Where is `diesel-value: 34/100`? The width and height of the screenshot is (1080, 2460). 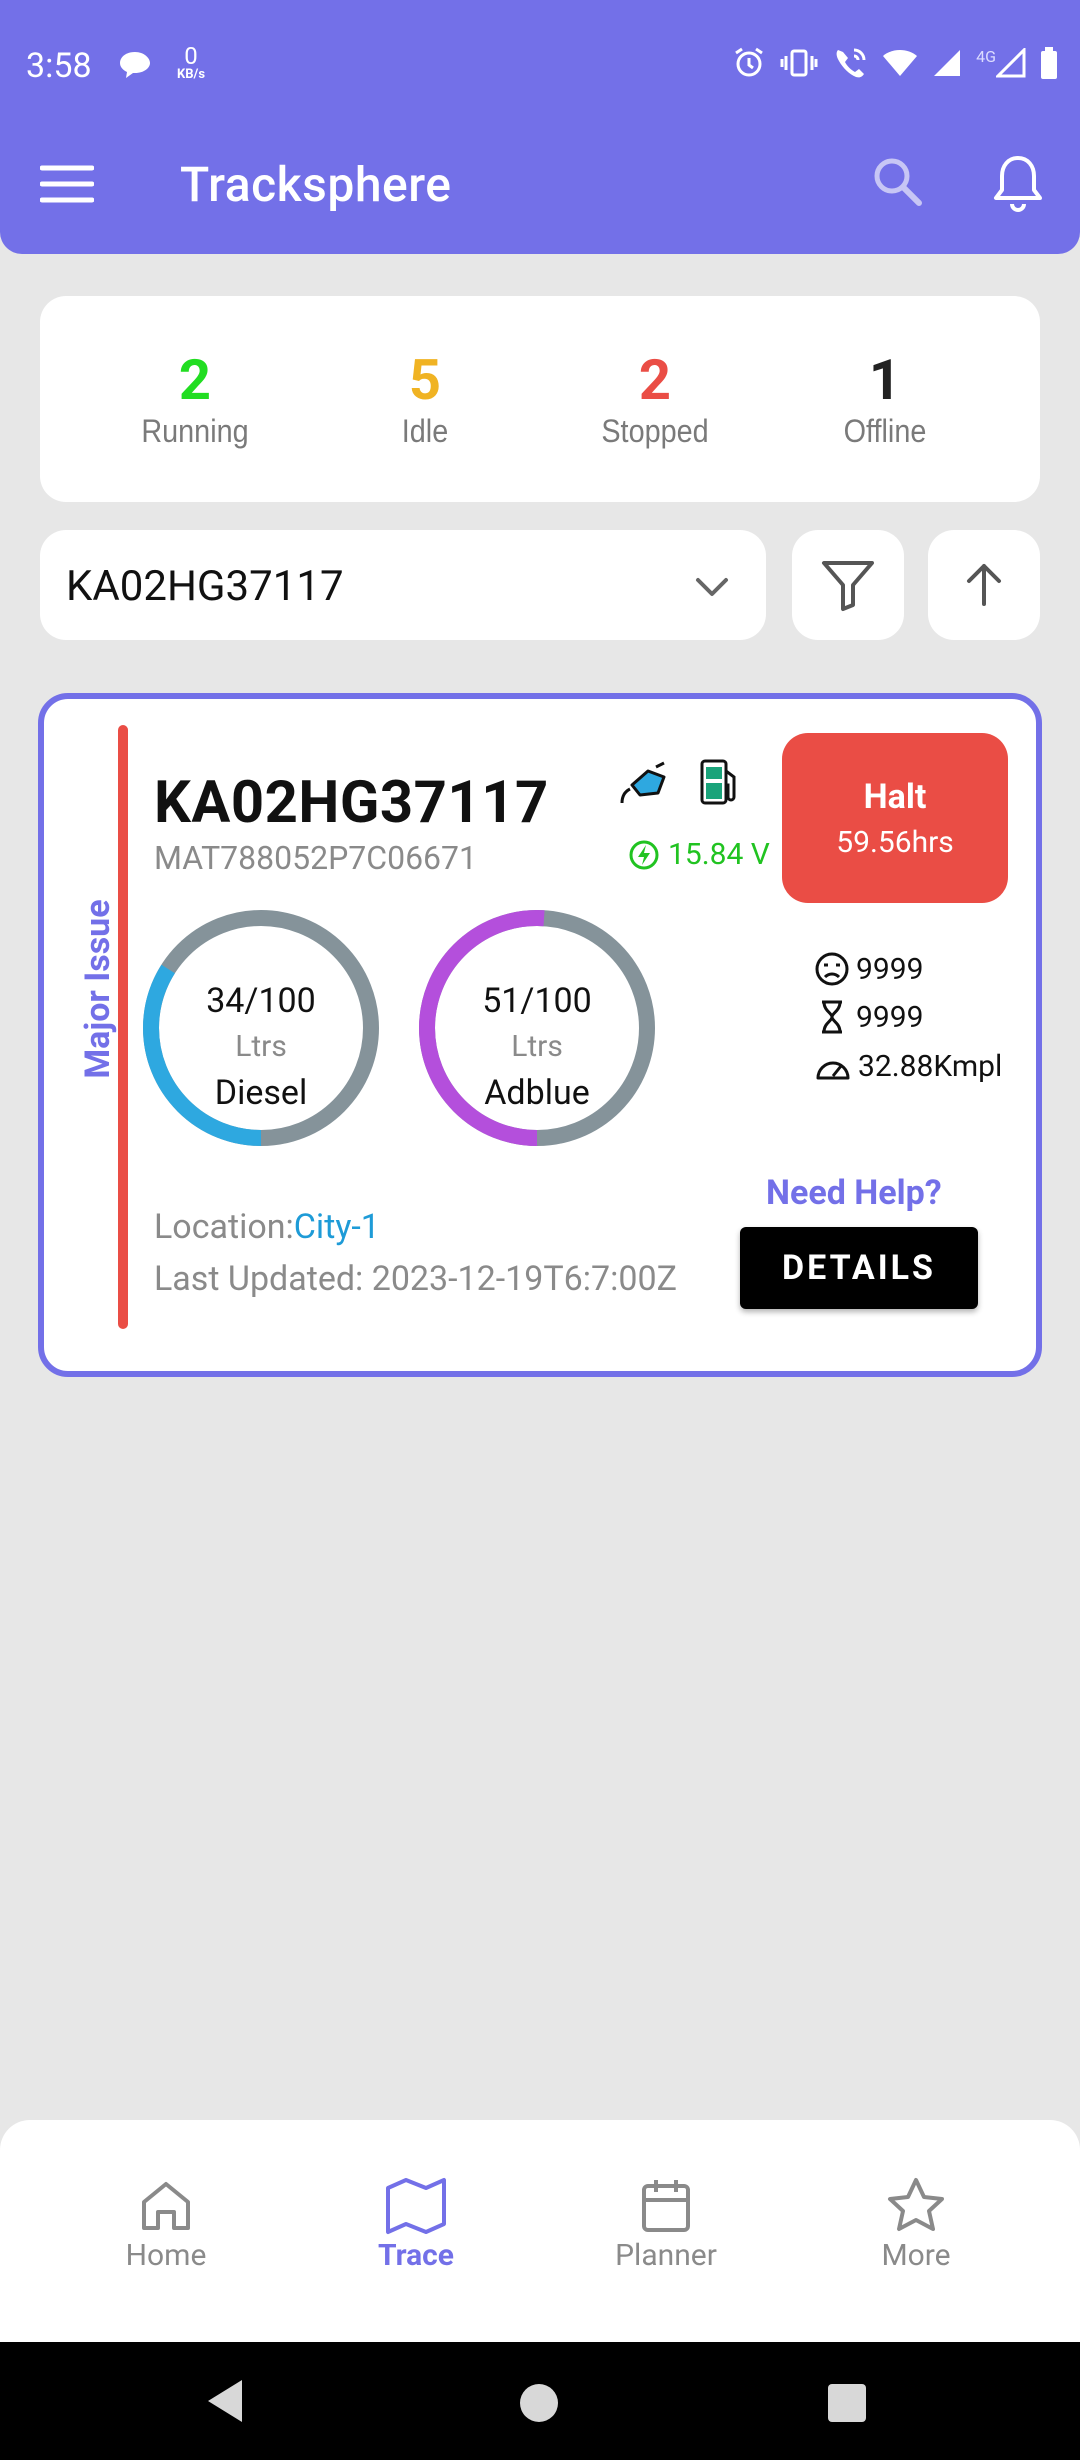
diesel-value: 34/100 is located at coordinates (261, 1001).